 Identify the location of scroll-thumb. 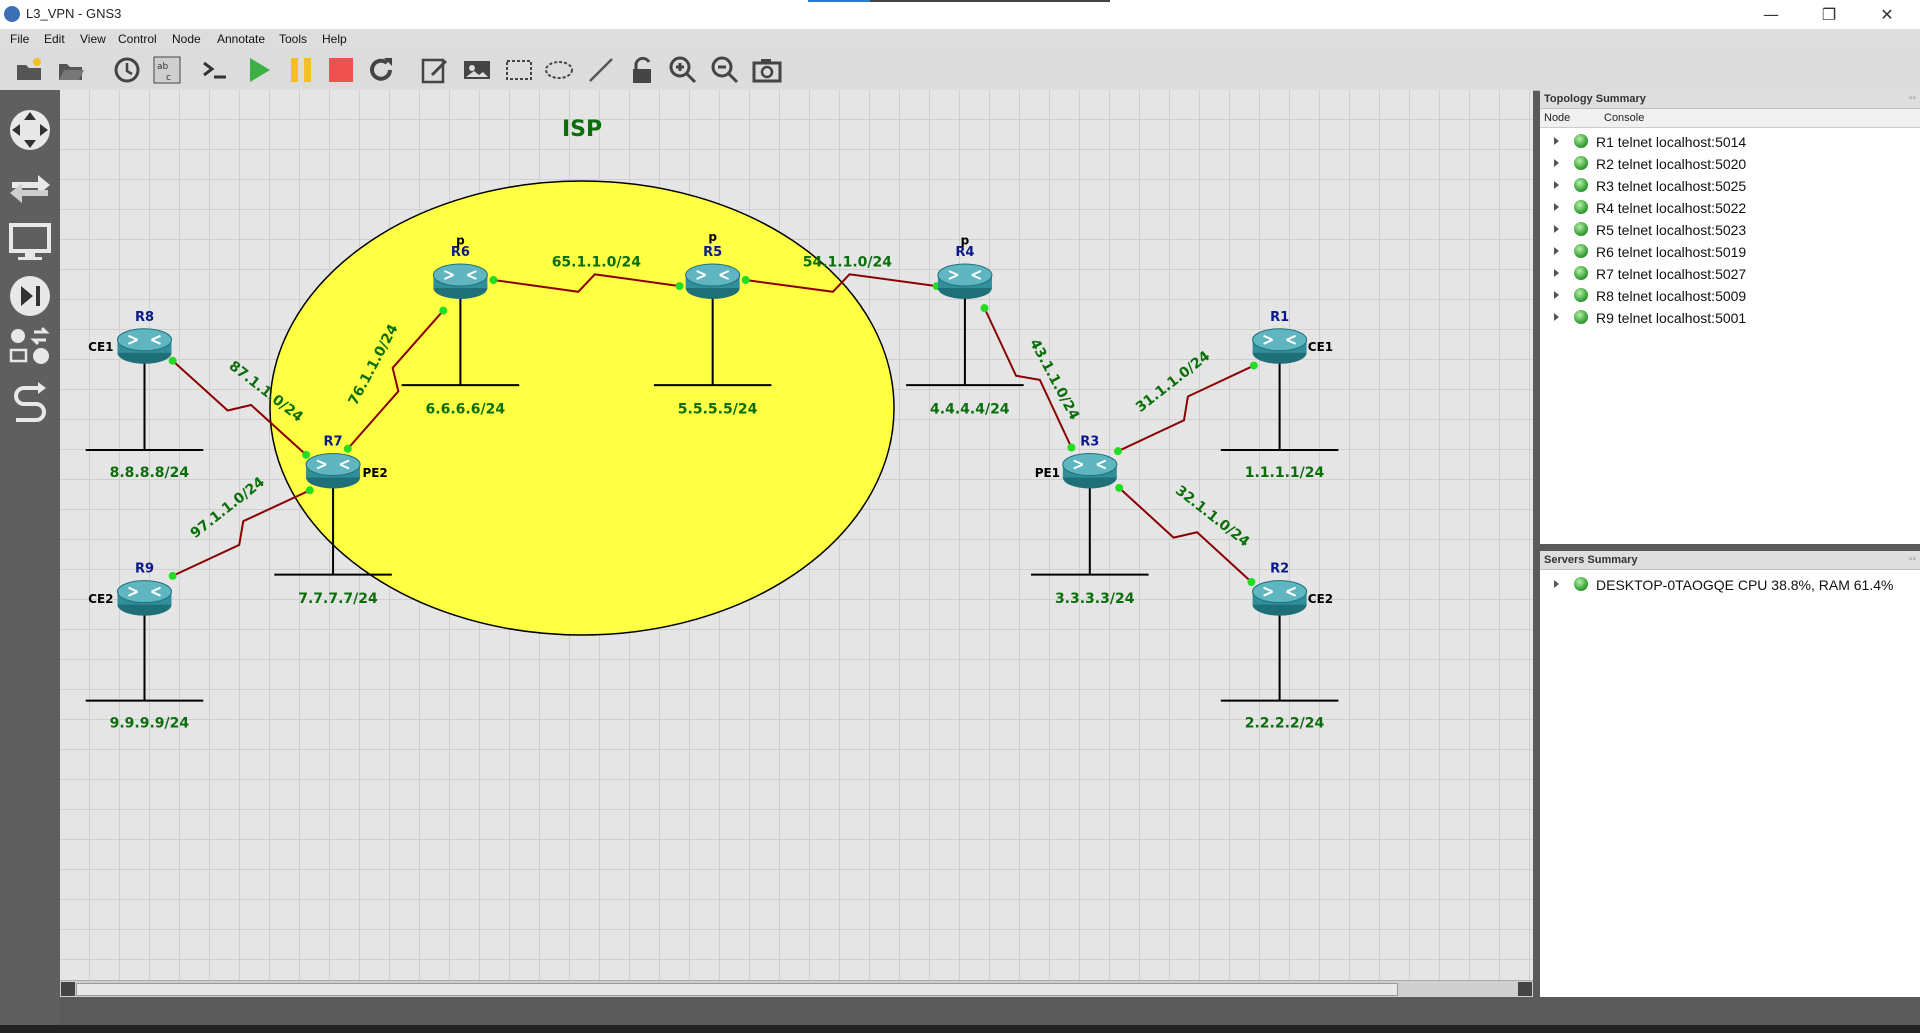
(737, 989).